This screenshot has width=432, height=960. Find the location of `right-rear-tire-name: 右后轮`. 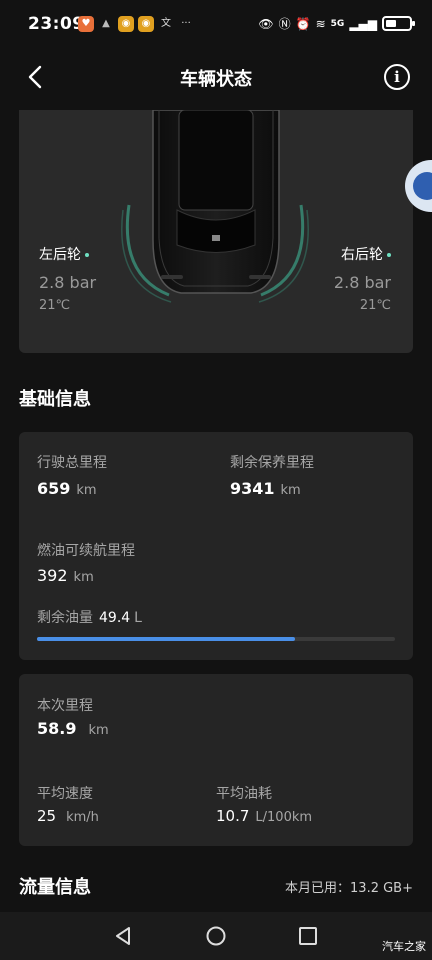

right-rear-tire-name: 右后轮 is located at coordinates (362, 255).